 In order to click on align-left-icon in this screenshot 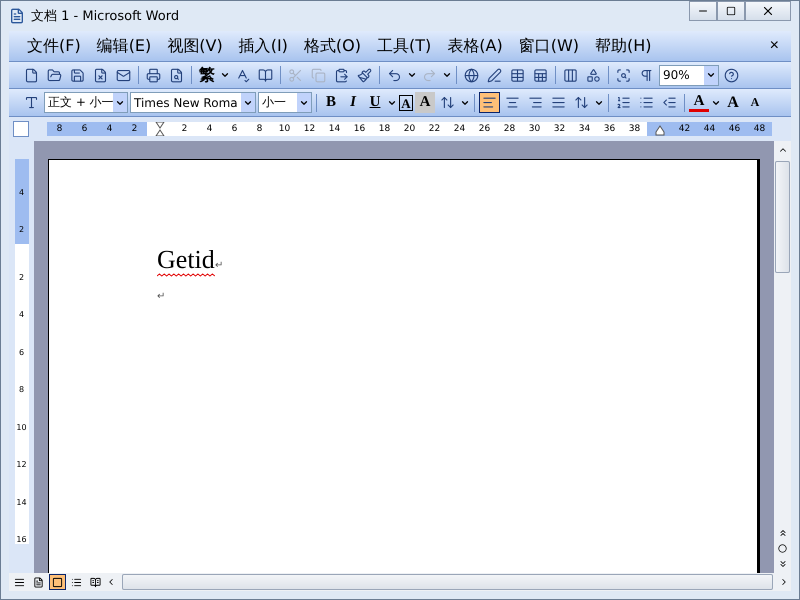, I will do `click(489, 102)`.